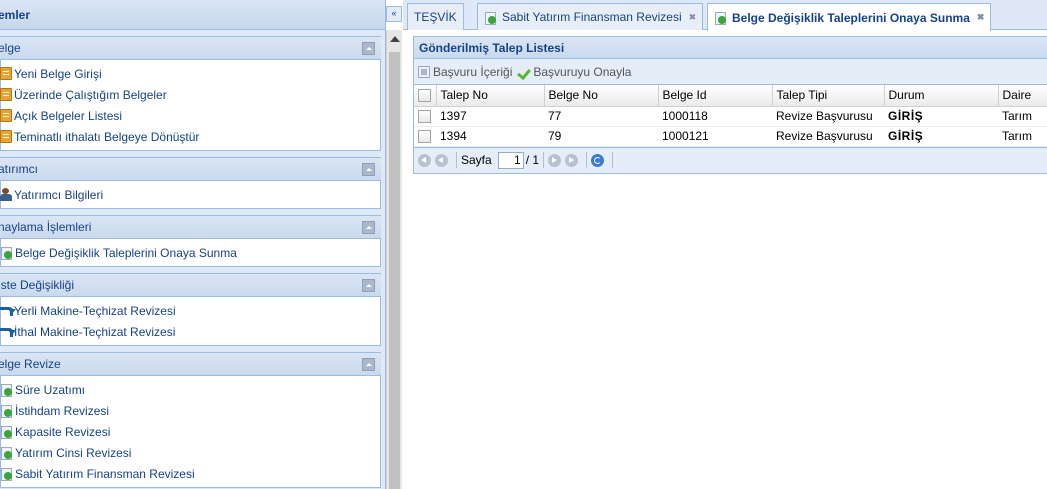 This screenshot has width=1047, height=489. Describe the element at coordinates (394, 14) in the screenshot. I see `collapse-sidebar-icon: «` at that location.